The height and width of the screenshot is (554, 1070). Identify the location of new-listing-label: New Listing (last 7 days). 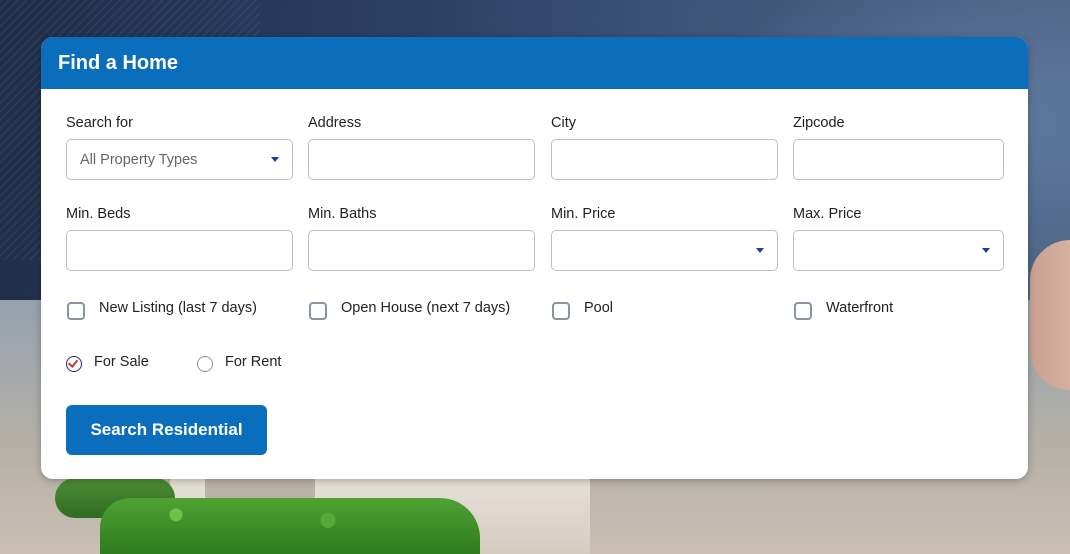
(178, 308).